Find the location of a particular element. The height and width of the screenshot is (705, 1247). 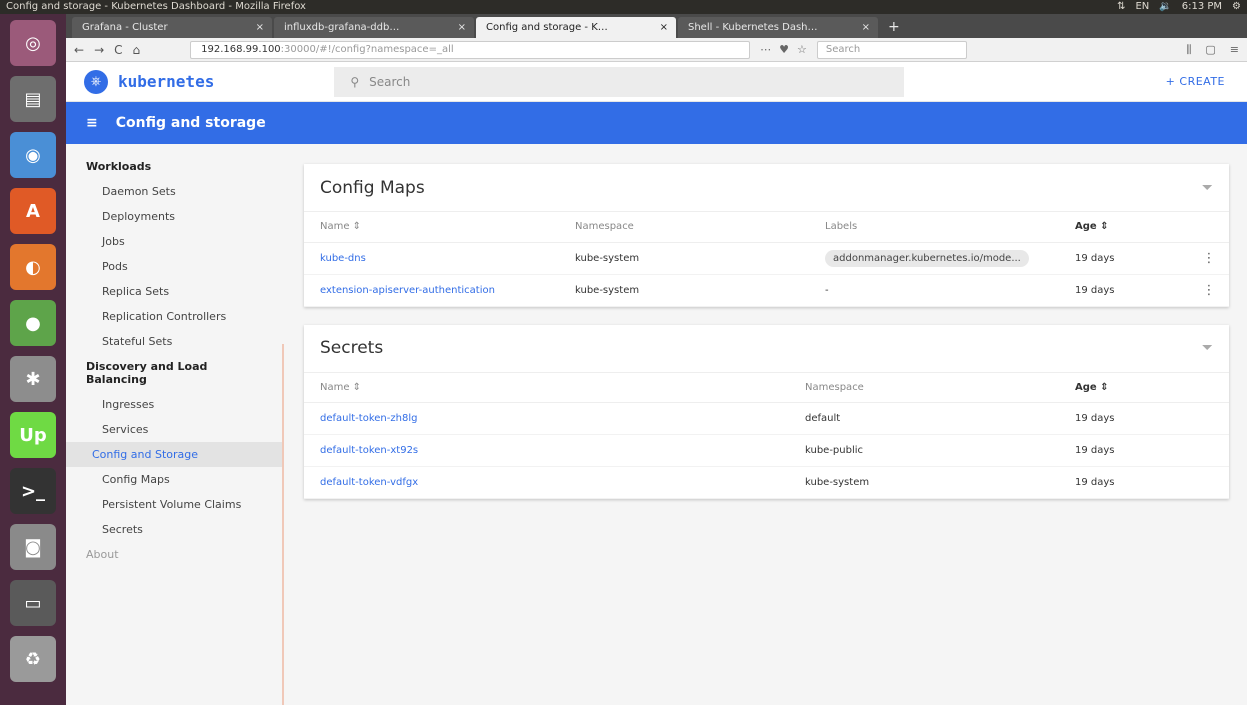

sidebar-item-secrets: Secrets is located at coordinates (175, 529).